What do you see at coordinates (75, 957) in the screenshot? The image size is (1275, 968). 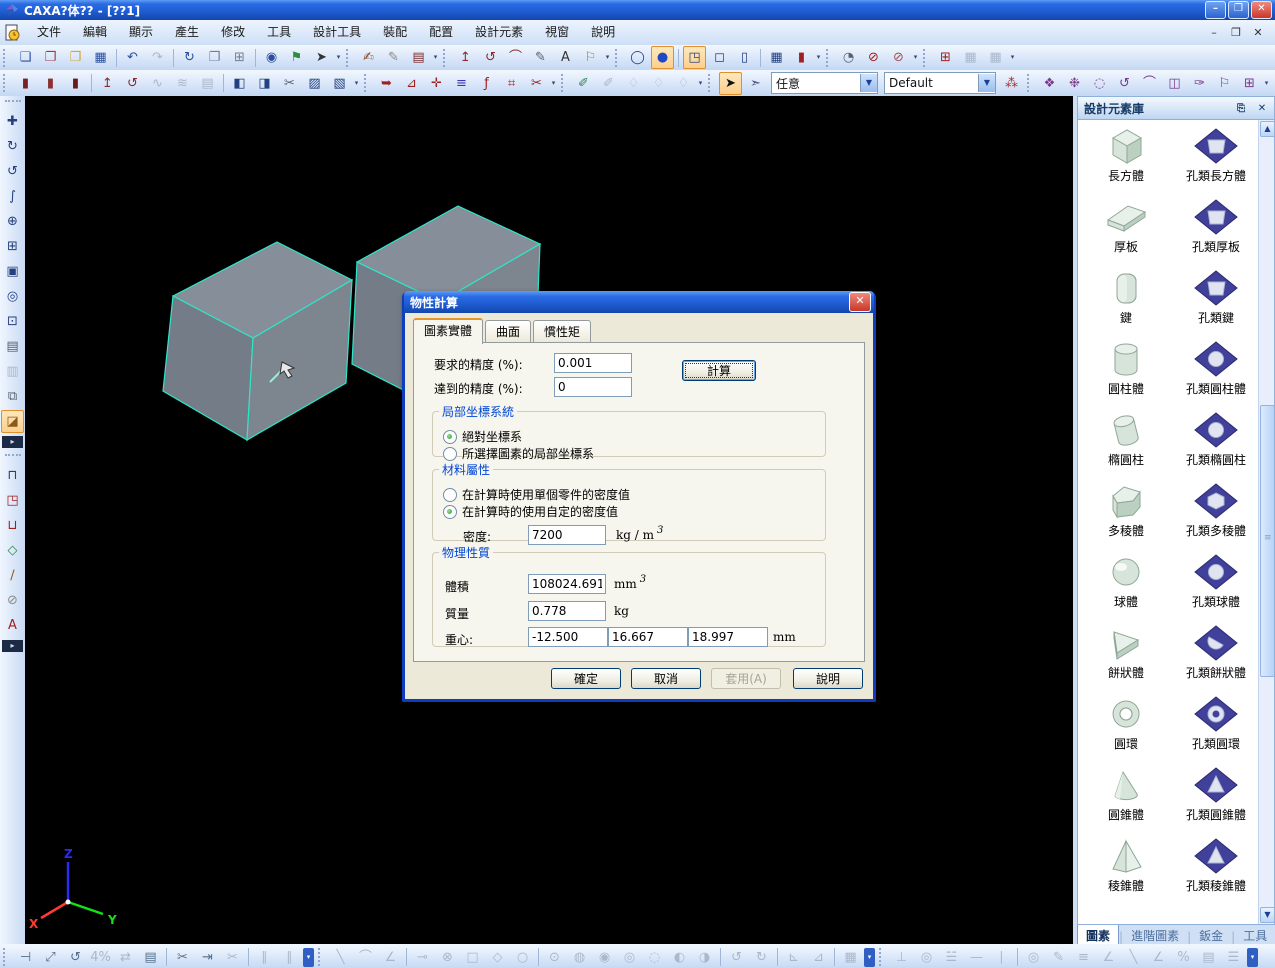 I see `dim-rotate-icon: ↺` at bounding box center [75, 957].